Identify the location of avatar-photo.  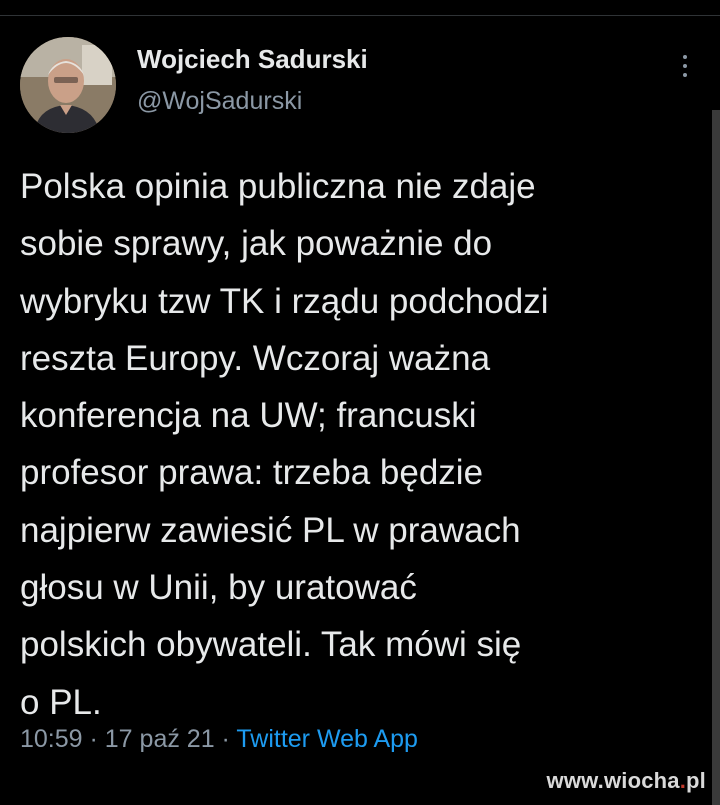
(68, 85).